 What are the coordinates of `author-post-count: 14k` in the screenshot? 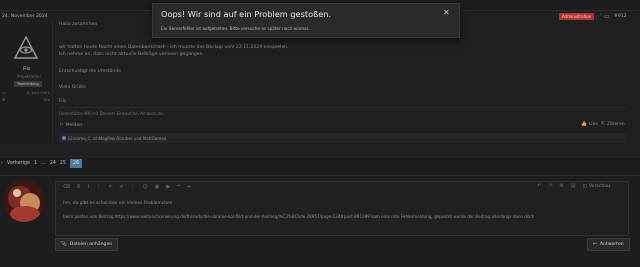 It's located at (47, 99).